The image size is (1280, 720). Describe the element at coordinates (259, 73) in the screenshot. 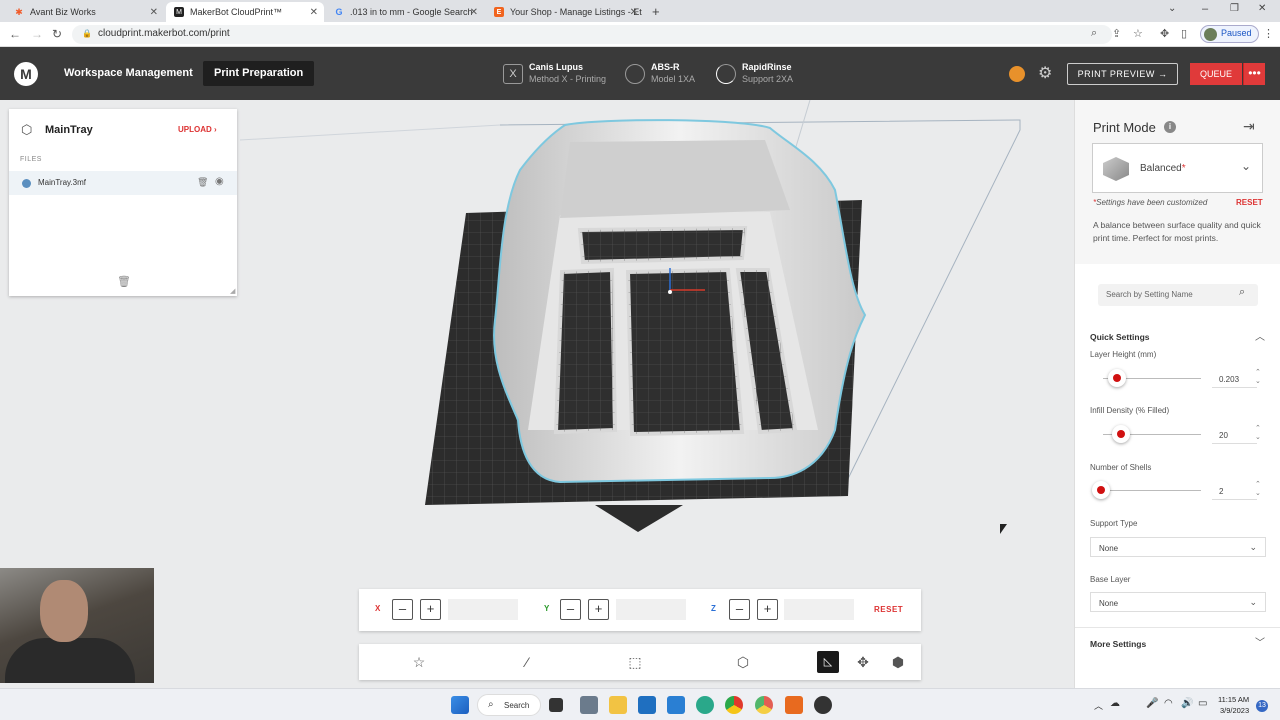

I see `nav-print-preparation: Print Preparation` at that location.